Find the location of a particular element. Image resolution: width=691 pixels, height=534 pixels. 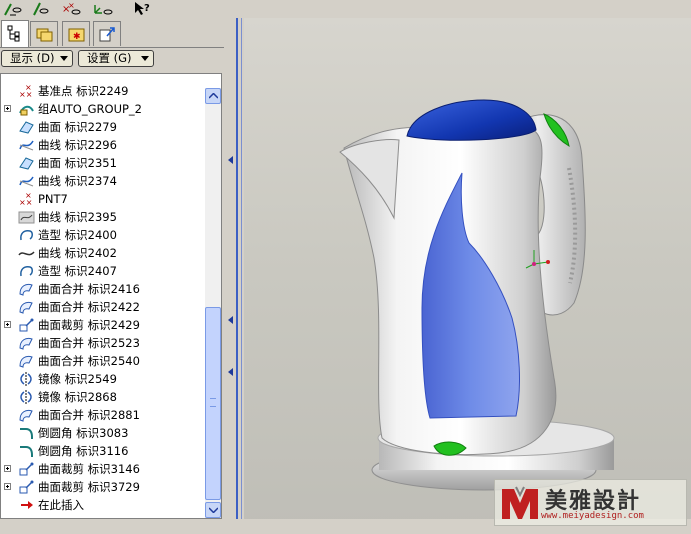

curve-icon is located at coordinates (26, 181).